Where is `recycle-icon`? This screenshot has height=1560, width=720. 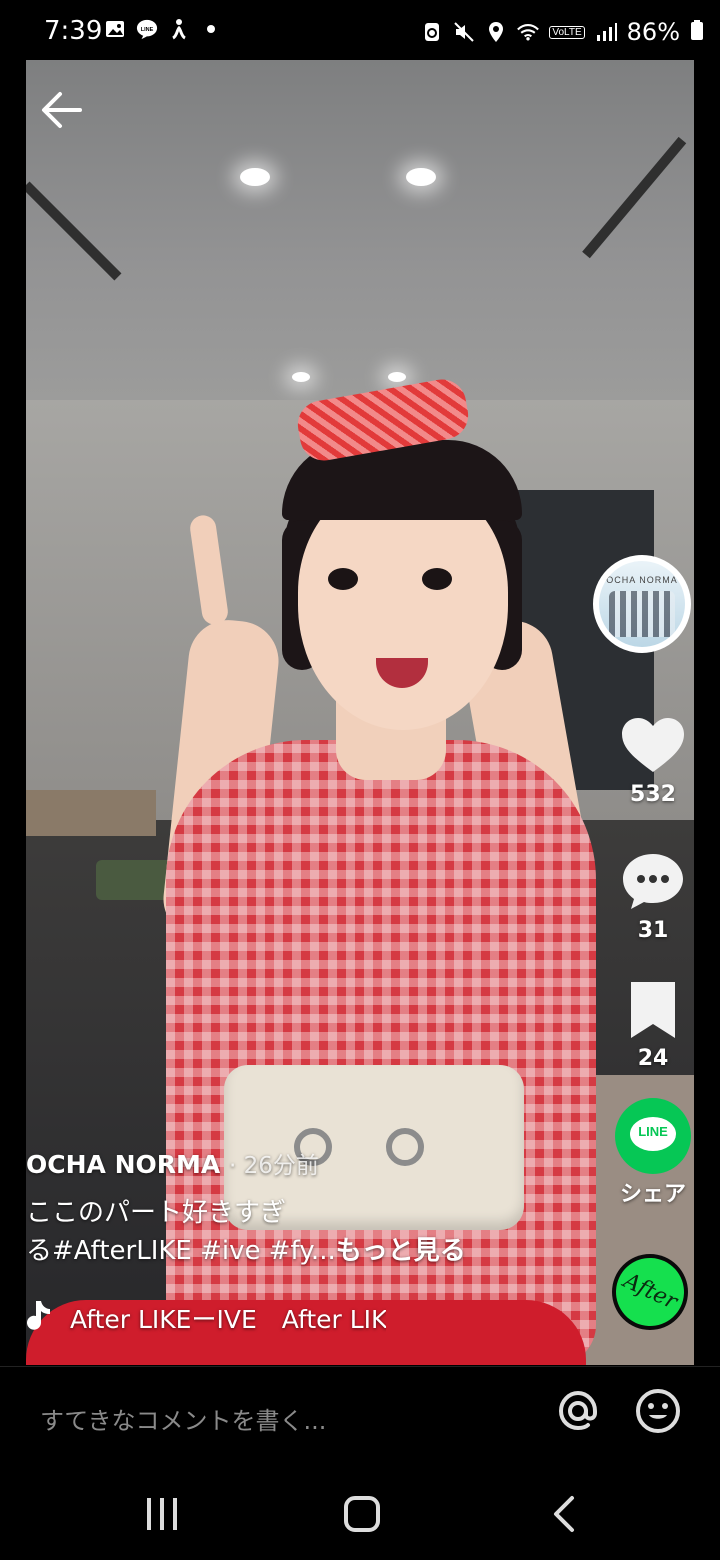 recycle-icon is located at coordinates (432, 32).